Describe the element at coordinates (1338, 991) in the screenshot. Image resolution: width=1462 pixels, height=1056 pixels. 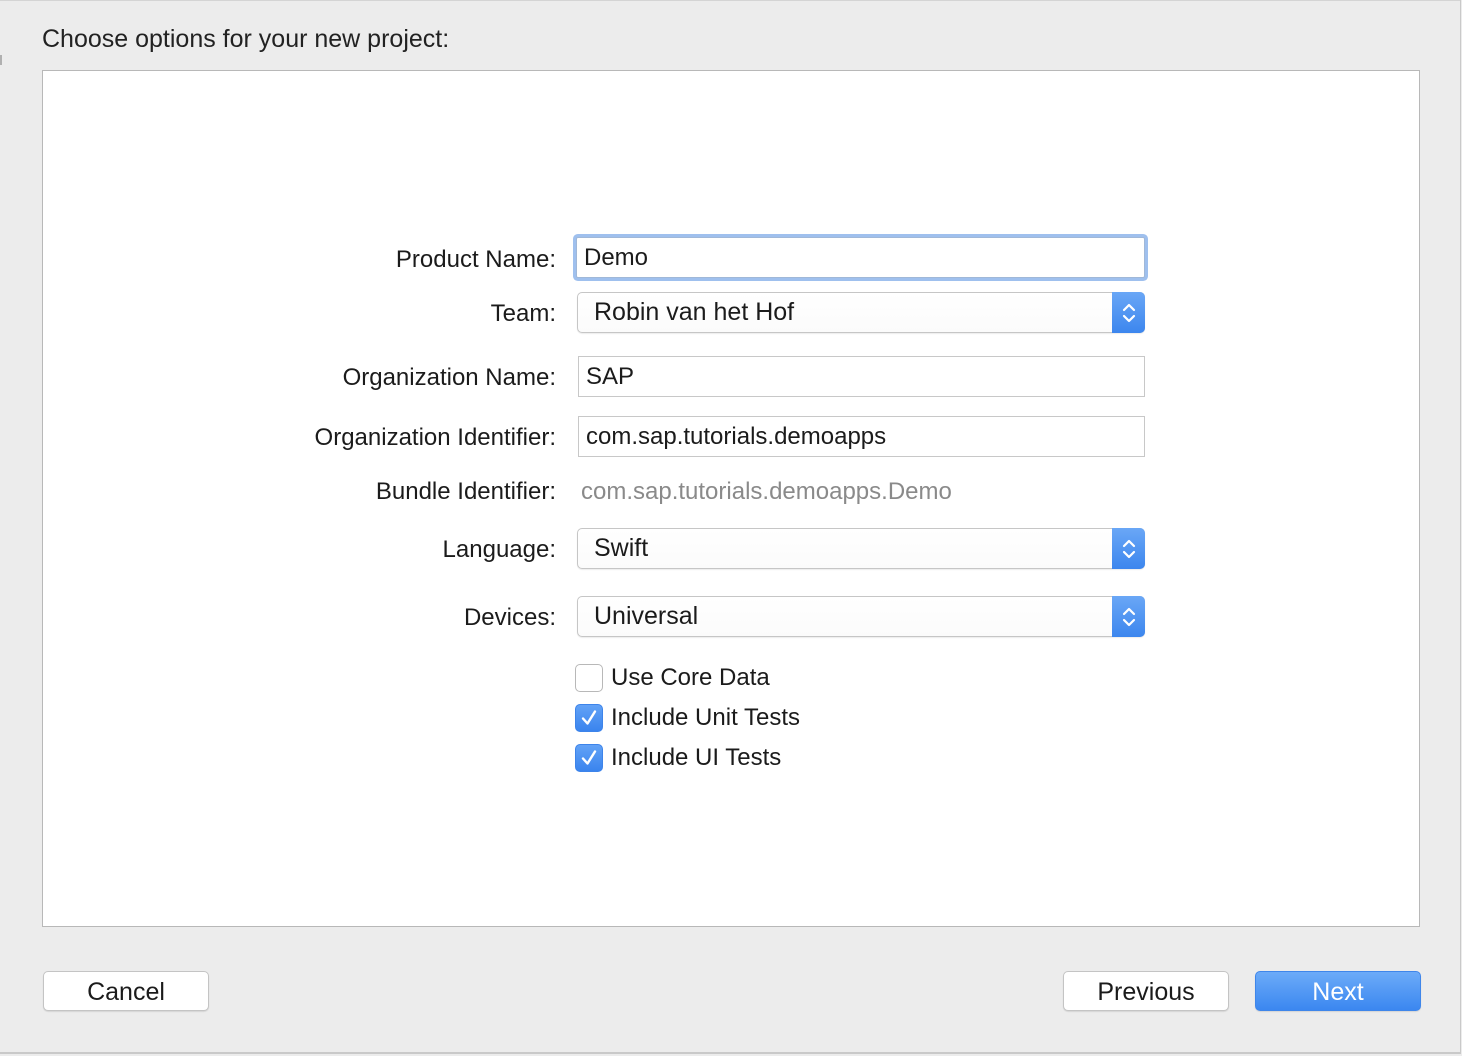
I see `next-button: Next` at that location.